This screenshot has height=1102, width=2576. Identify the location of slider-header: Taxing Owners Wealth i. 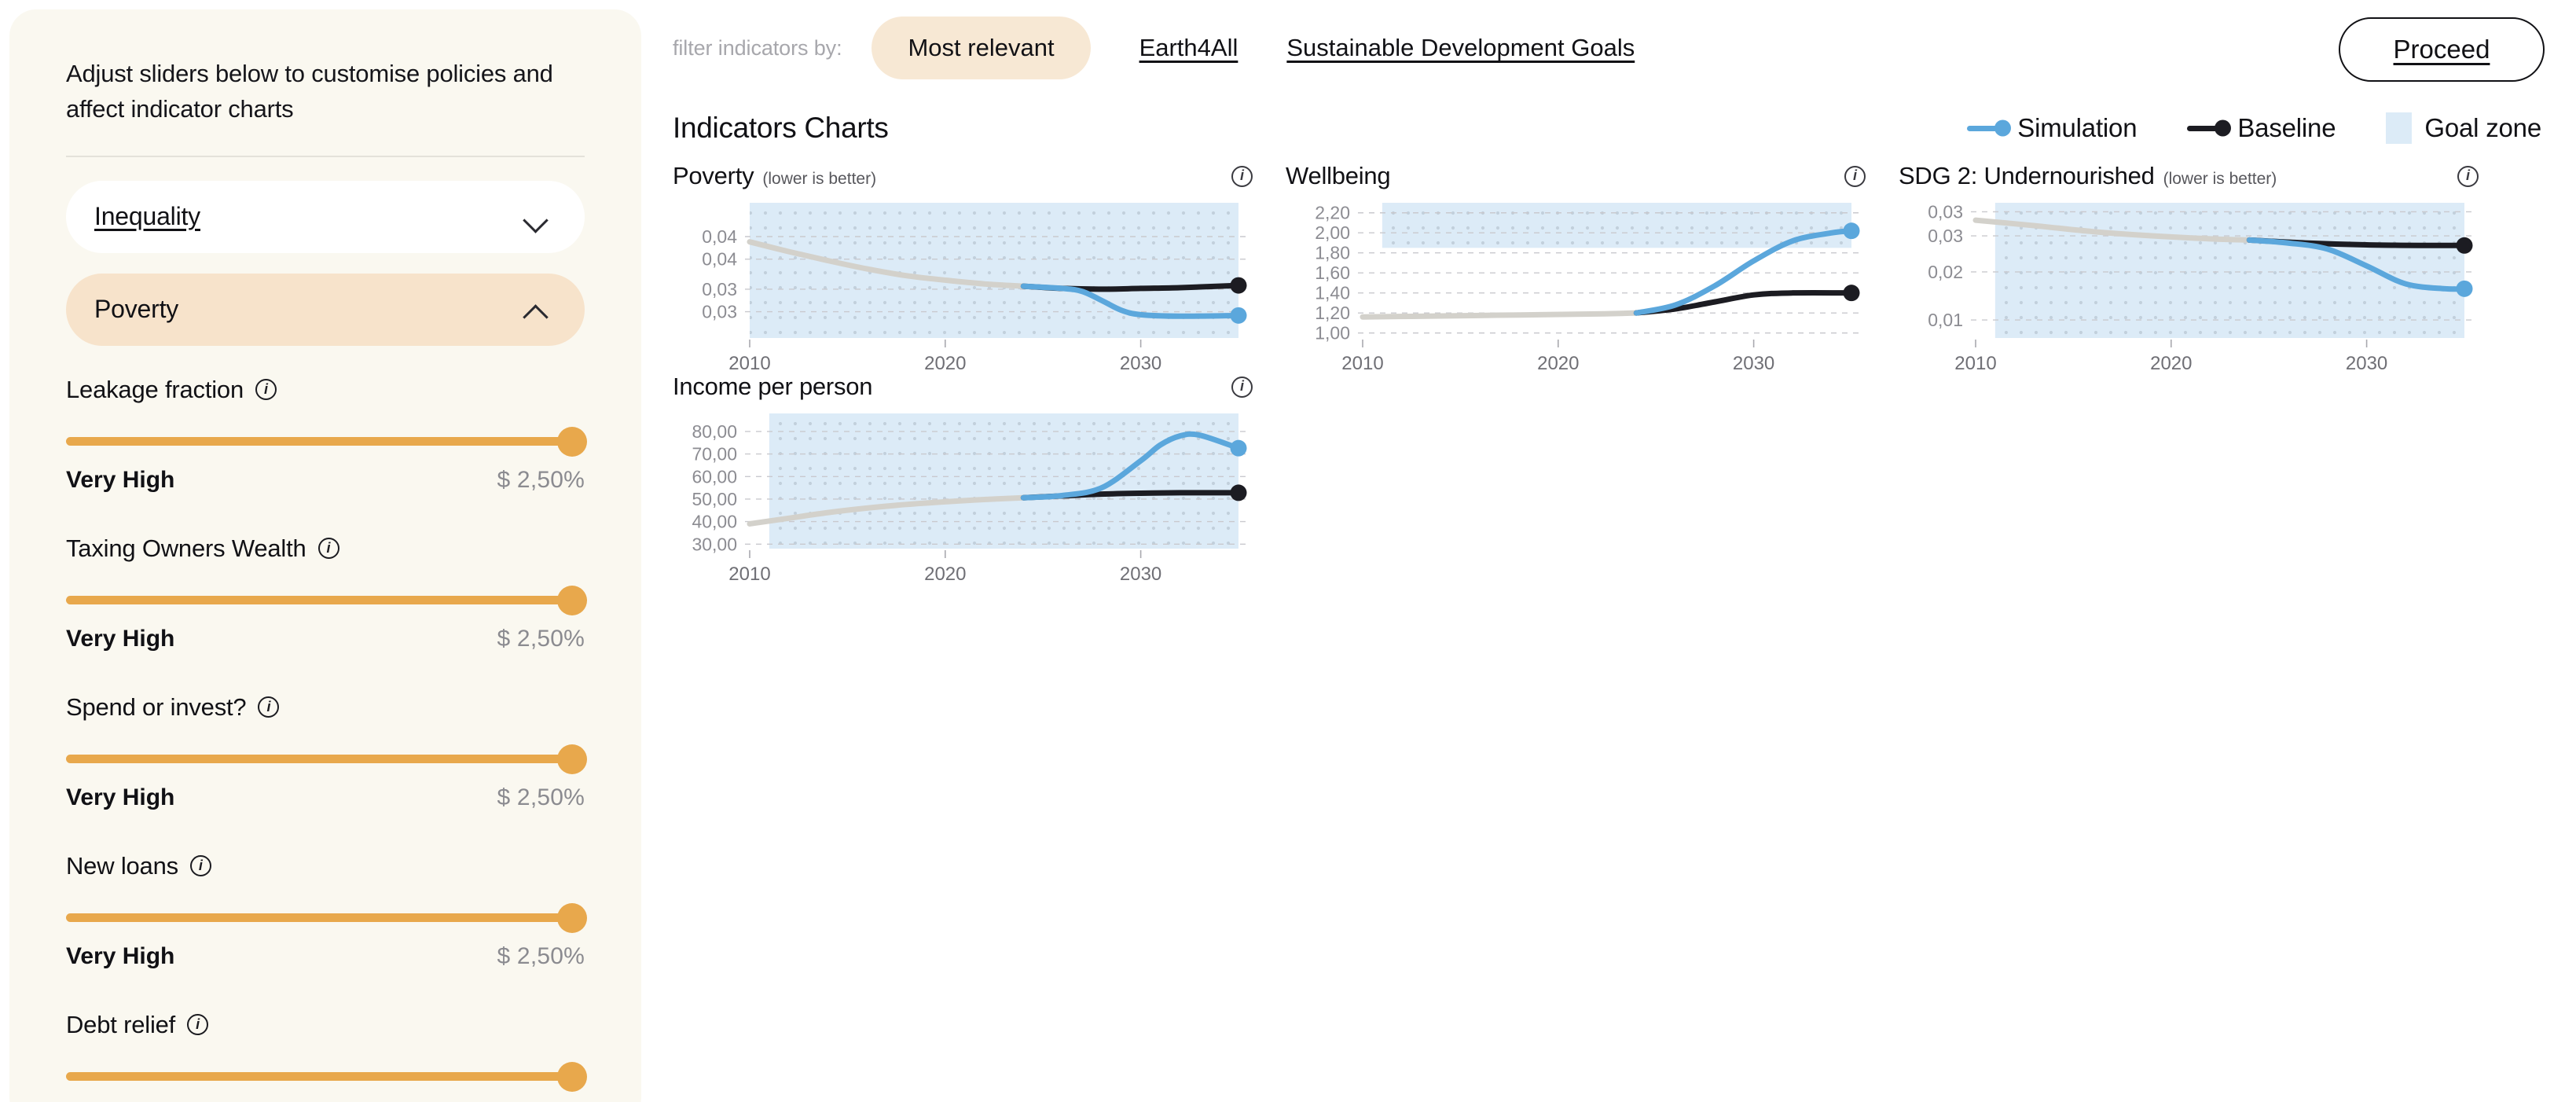
(325, 548).